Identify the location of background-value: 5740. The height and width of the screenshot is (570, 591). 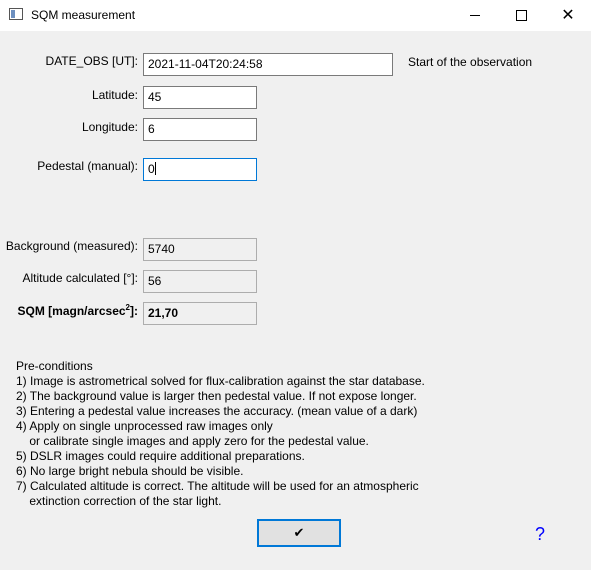
(161, 249).